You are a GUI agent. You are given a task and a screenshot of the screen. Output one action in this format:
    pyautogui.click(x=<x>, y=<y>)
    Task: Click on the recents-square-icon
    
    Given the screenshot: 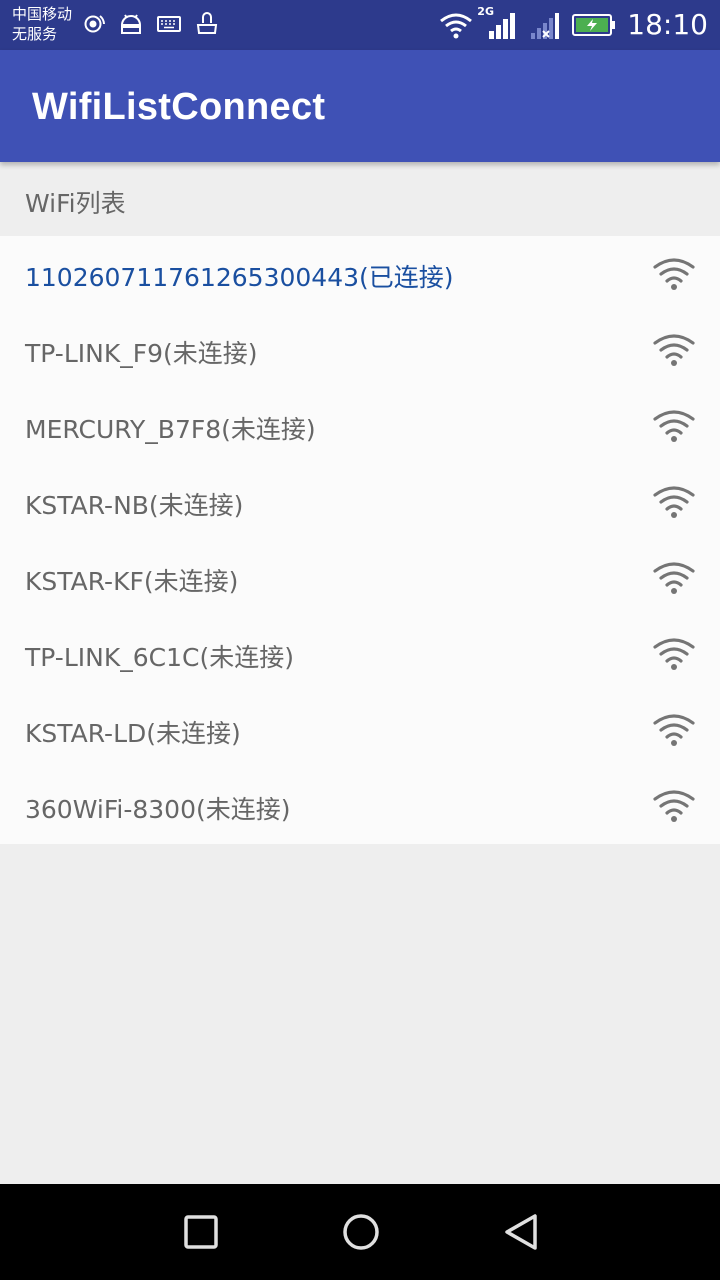 What is the action you would take?
    pyautogui.click(x=201, y=1232)
    